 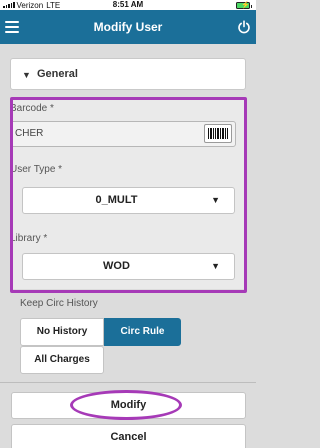 I want to click on status-bar: Verizon LTE 8:51 AM ⚡, so click(x=128, y=5).